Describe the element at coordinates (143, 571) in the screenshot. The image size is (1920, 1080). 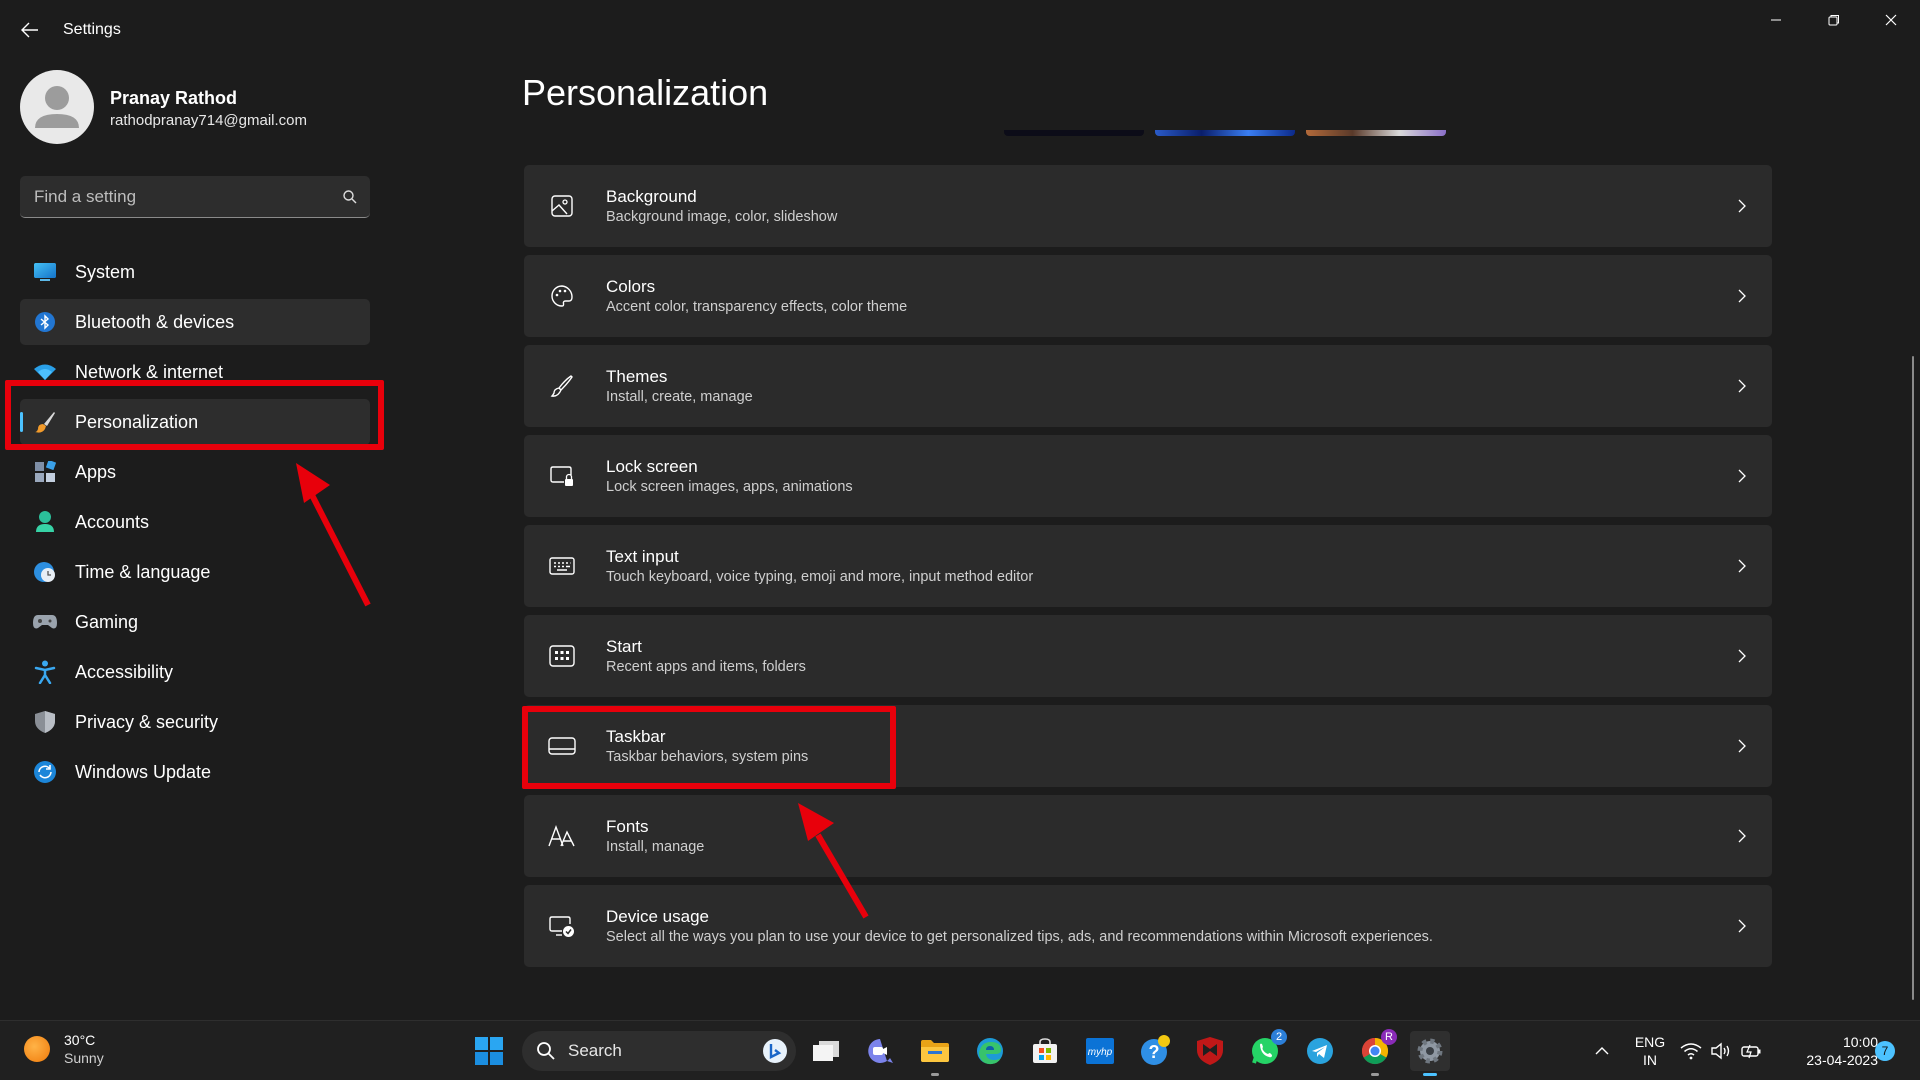
I see `sidebar-item-label: Time & language` at that location.